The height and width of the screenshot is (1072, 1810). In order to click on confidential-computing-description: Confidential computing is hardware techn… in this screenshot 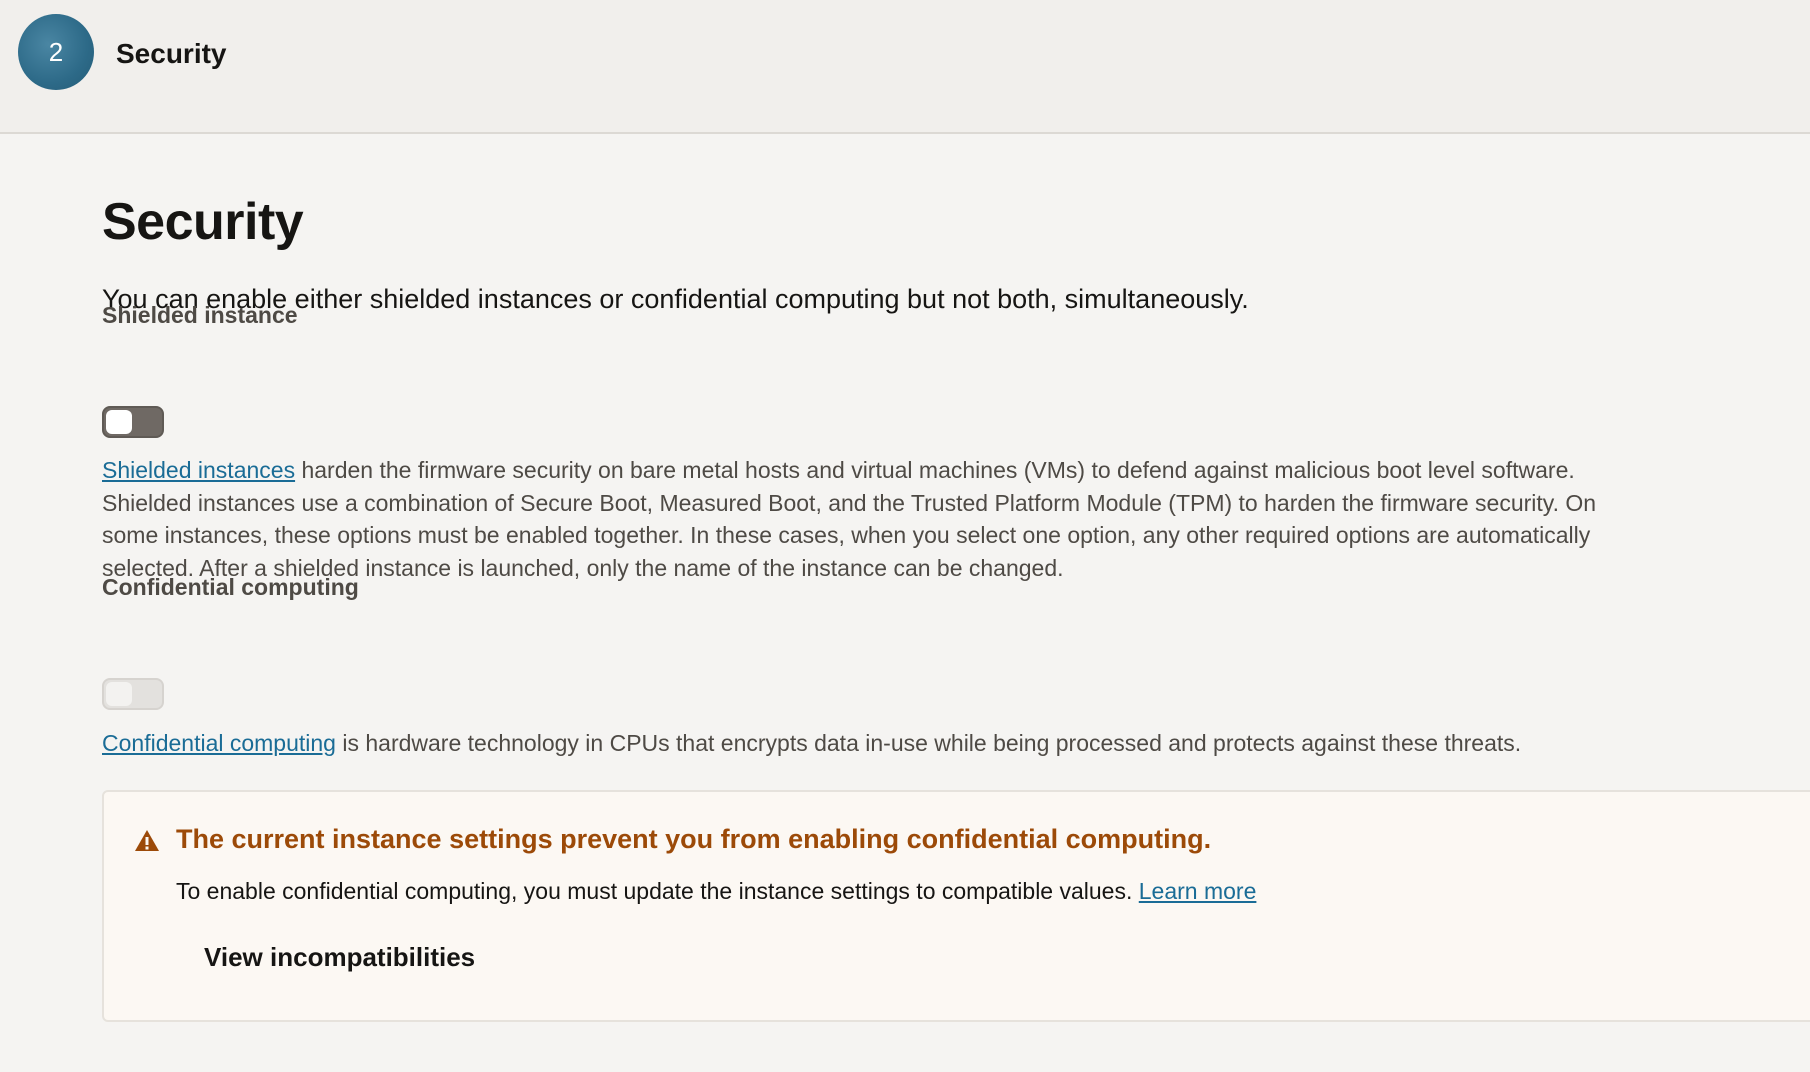, I will do `click(902, 743)`.